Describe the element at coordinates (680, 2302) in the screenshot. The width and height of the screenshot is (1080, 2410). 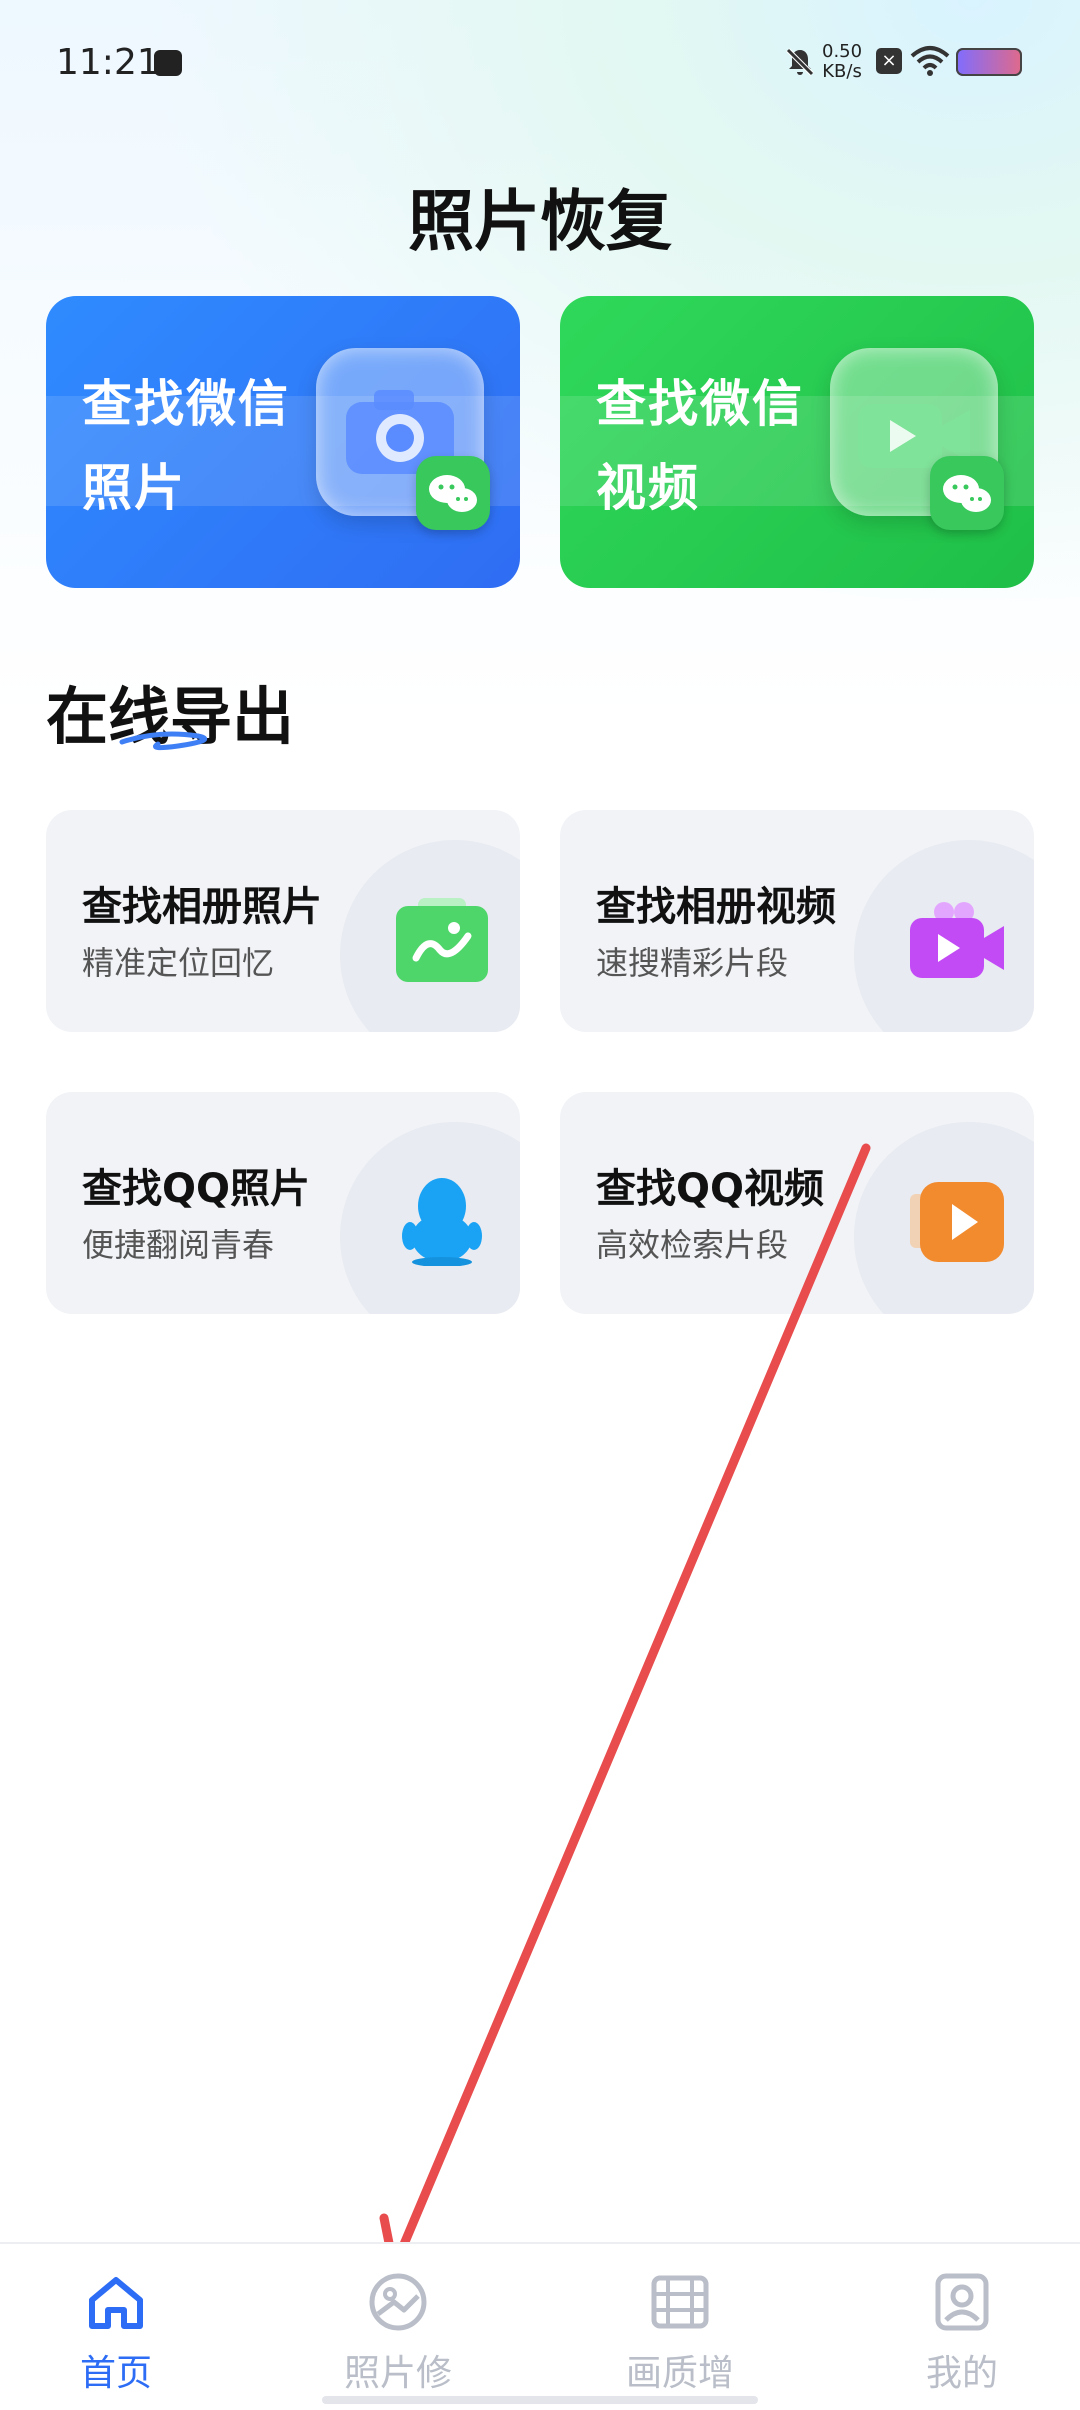
I see `film-icon` at that location.